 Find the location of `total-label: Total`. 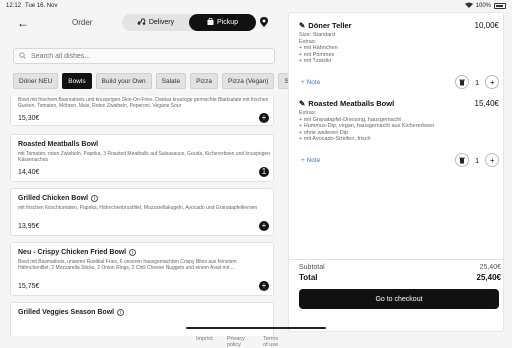

total-label: Total is located at coordinates (308, 277).